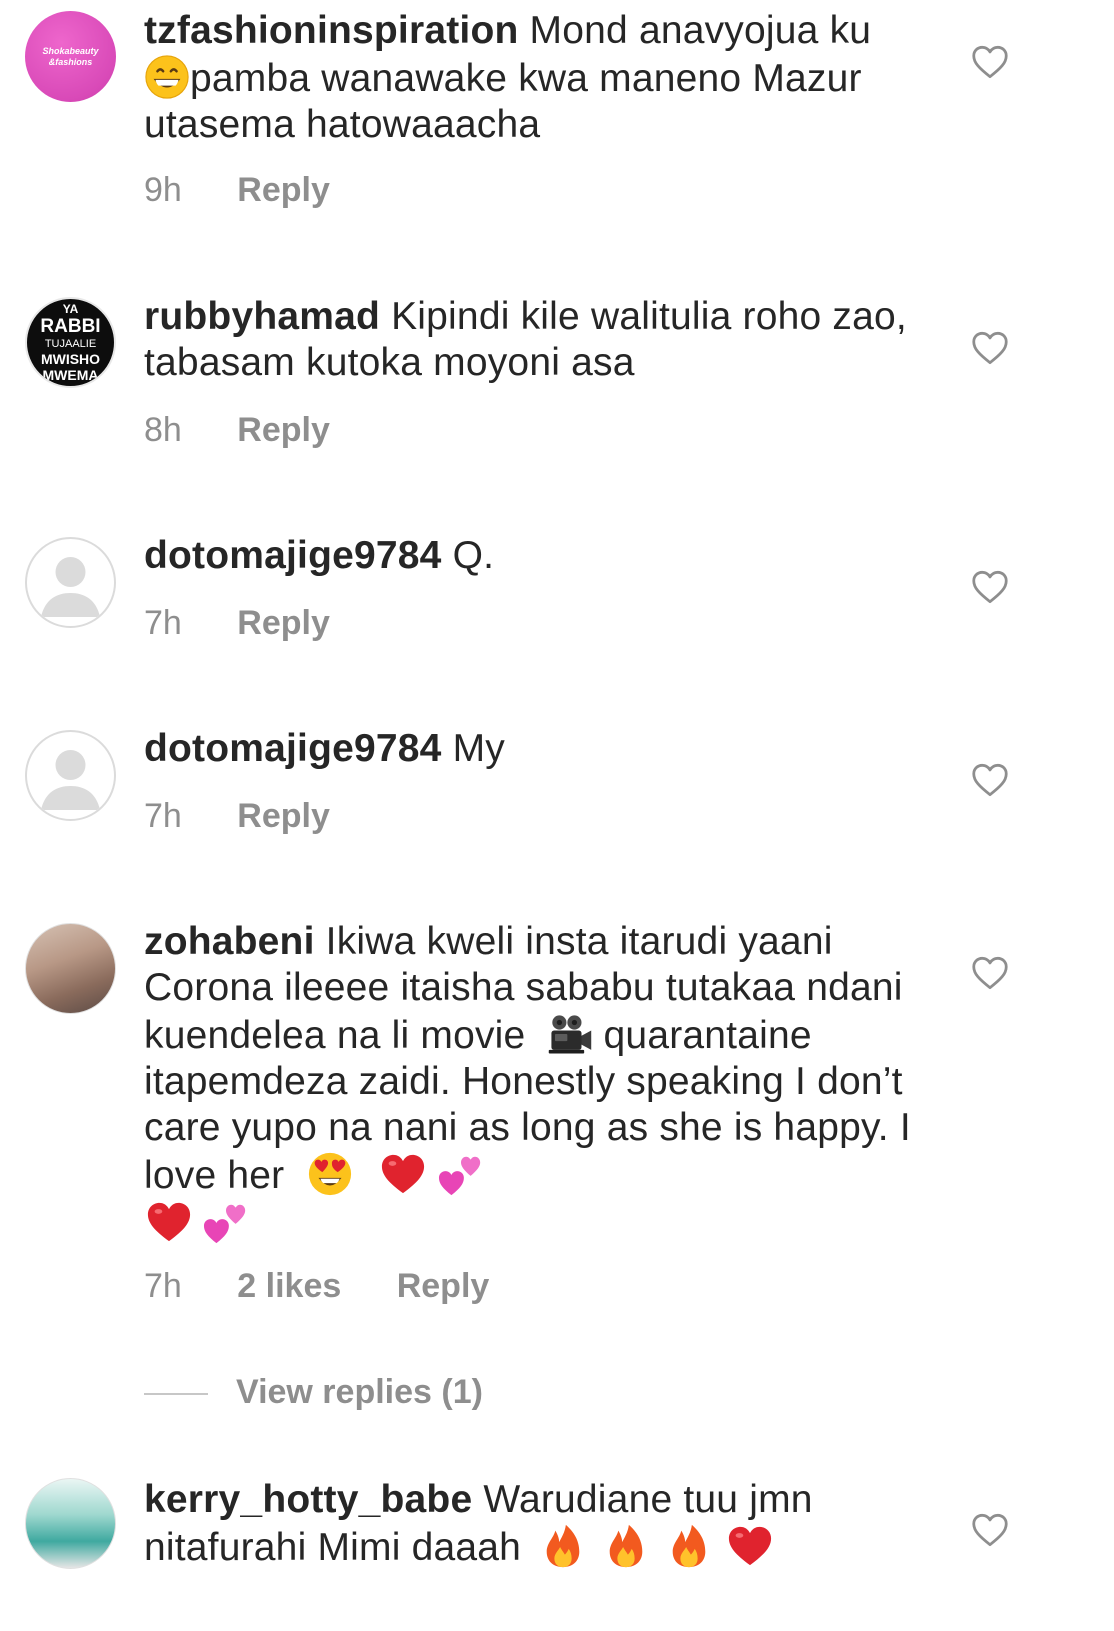  Describe the element at coordinates (70, 61) in the screenshot. I see `avatar-text-line: &fashions` at that location.